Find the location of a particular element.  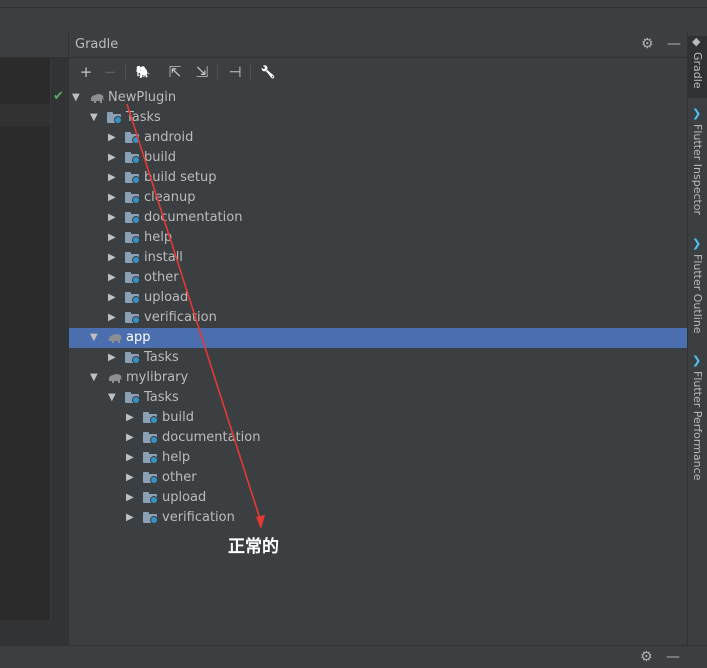

tree-folder-row: ▶ install is located at coordinates (378, 258).